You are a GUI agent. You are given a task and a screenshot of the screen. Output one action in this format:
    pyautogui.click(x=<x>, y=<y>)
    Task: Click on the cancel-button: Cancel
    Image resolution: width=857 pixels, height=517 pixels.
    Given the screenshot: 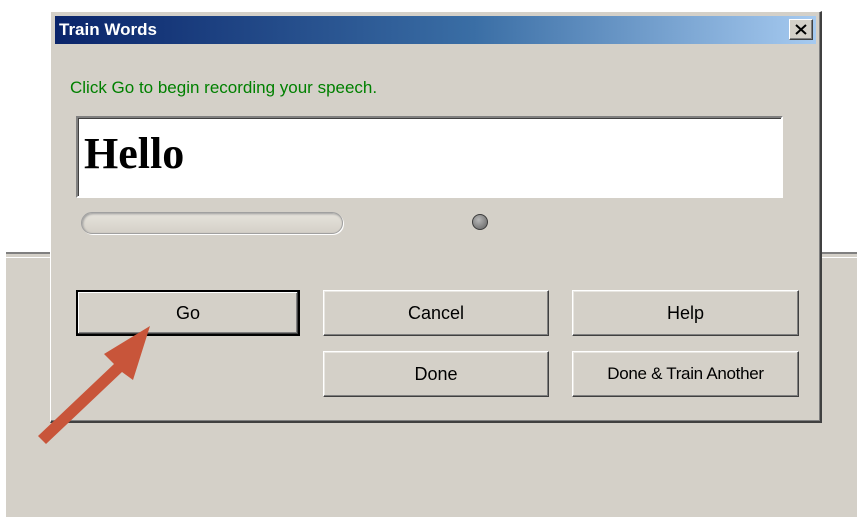 What is the action you would take?
    pyautogui.click(x=436, y=313)
    